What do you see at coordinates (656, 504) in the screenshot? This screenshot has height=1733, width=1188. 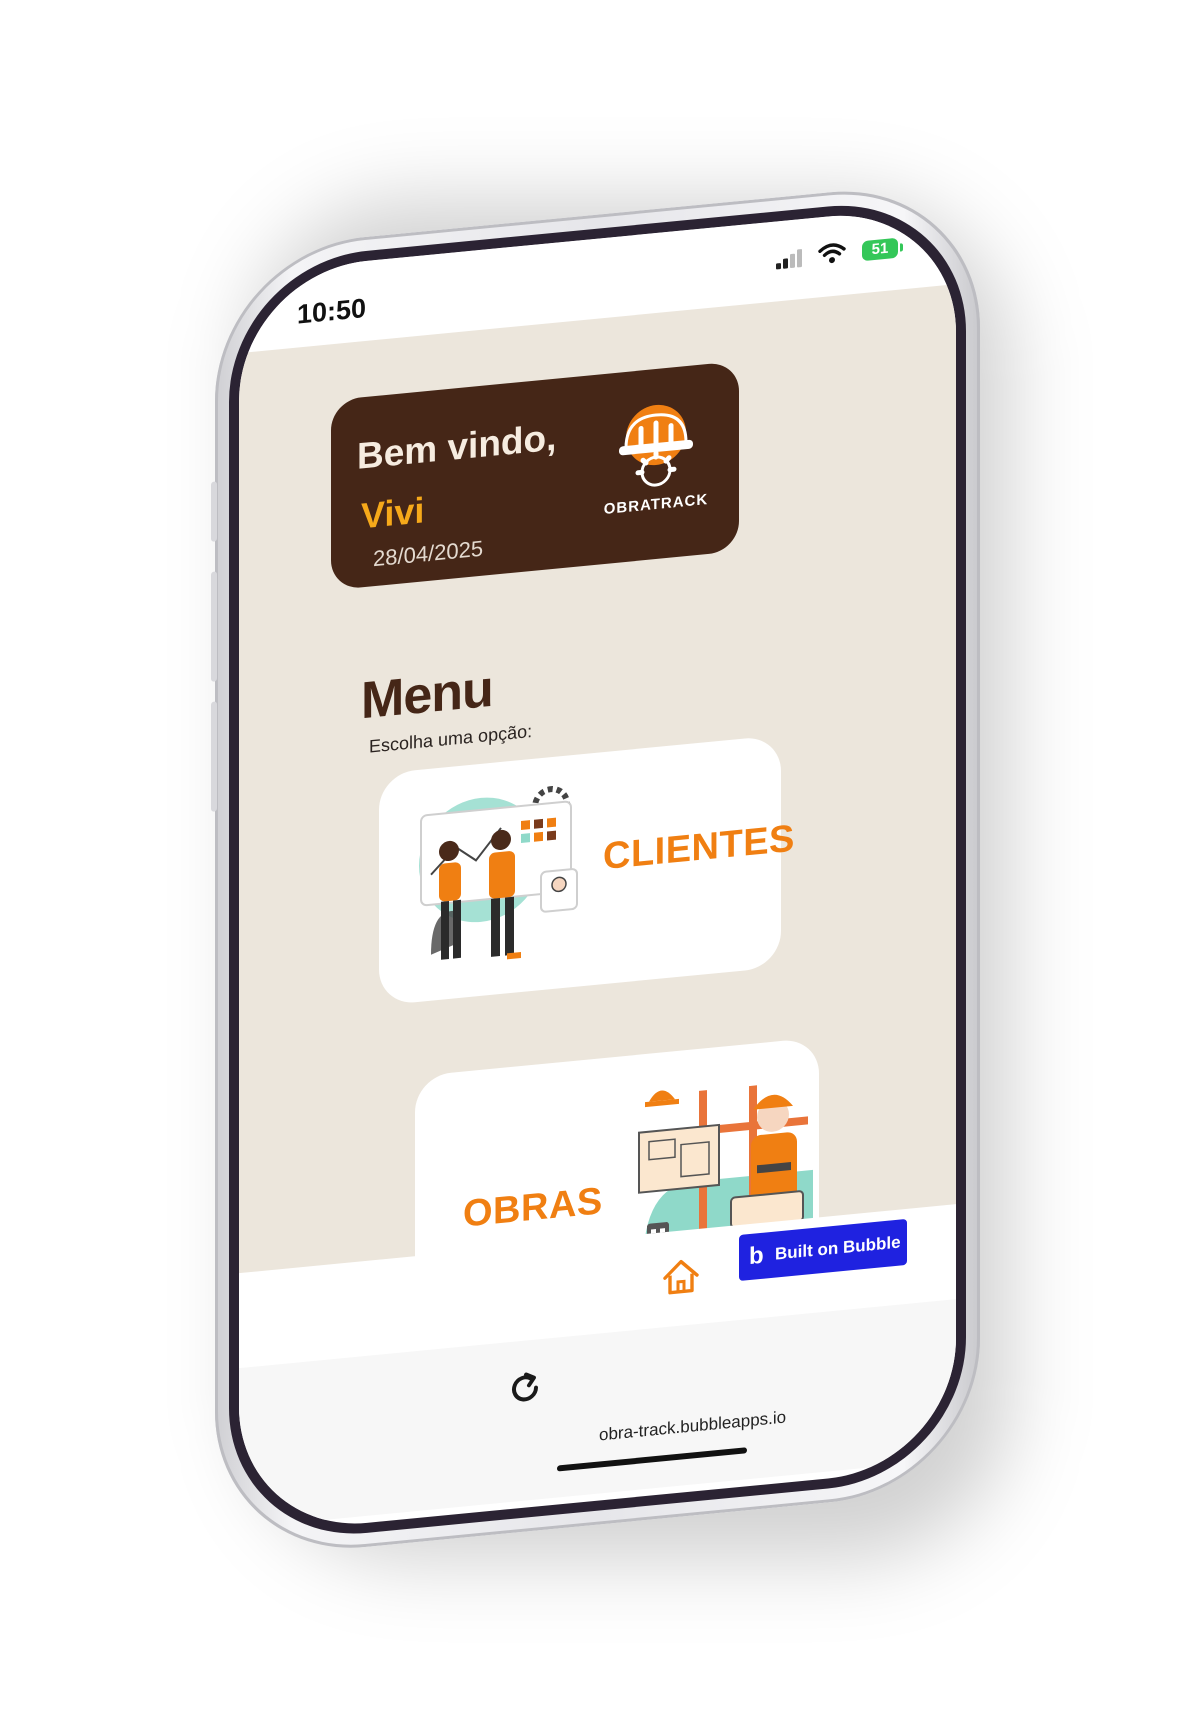 I see `logo-wordmark: OBRATRACK` at bounding box center [656, 504].